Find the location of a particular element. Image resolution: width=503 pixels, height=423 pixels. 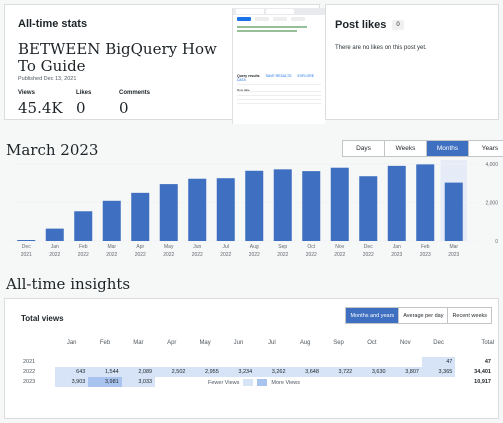

year-total: 34,401 is located at coordinates (482, 372).